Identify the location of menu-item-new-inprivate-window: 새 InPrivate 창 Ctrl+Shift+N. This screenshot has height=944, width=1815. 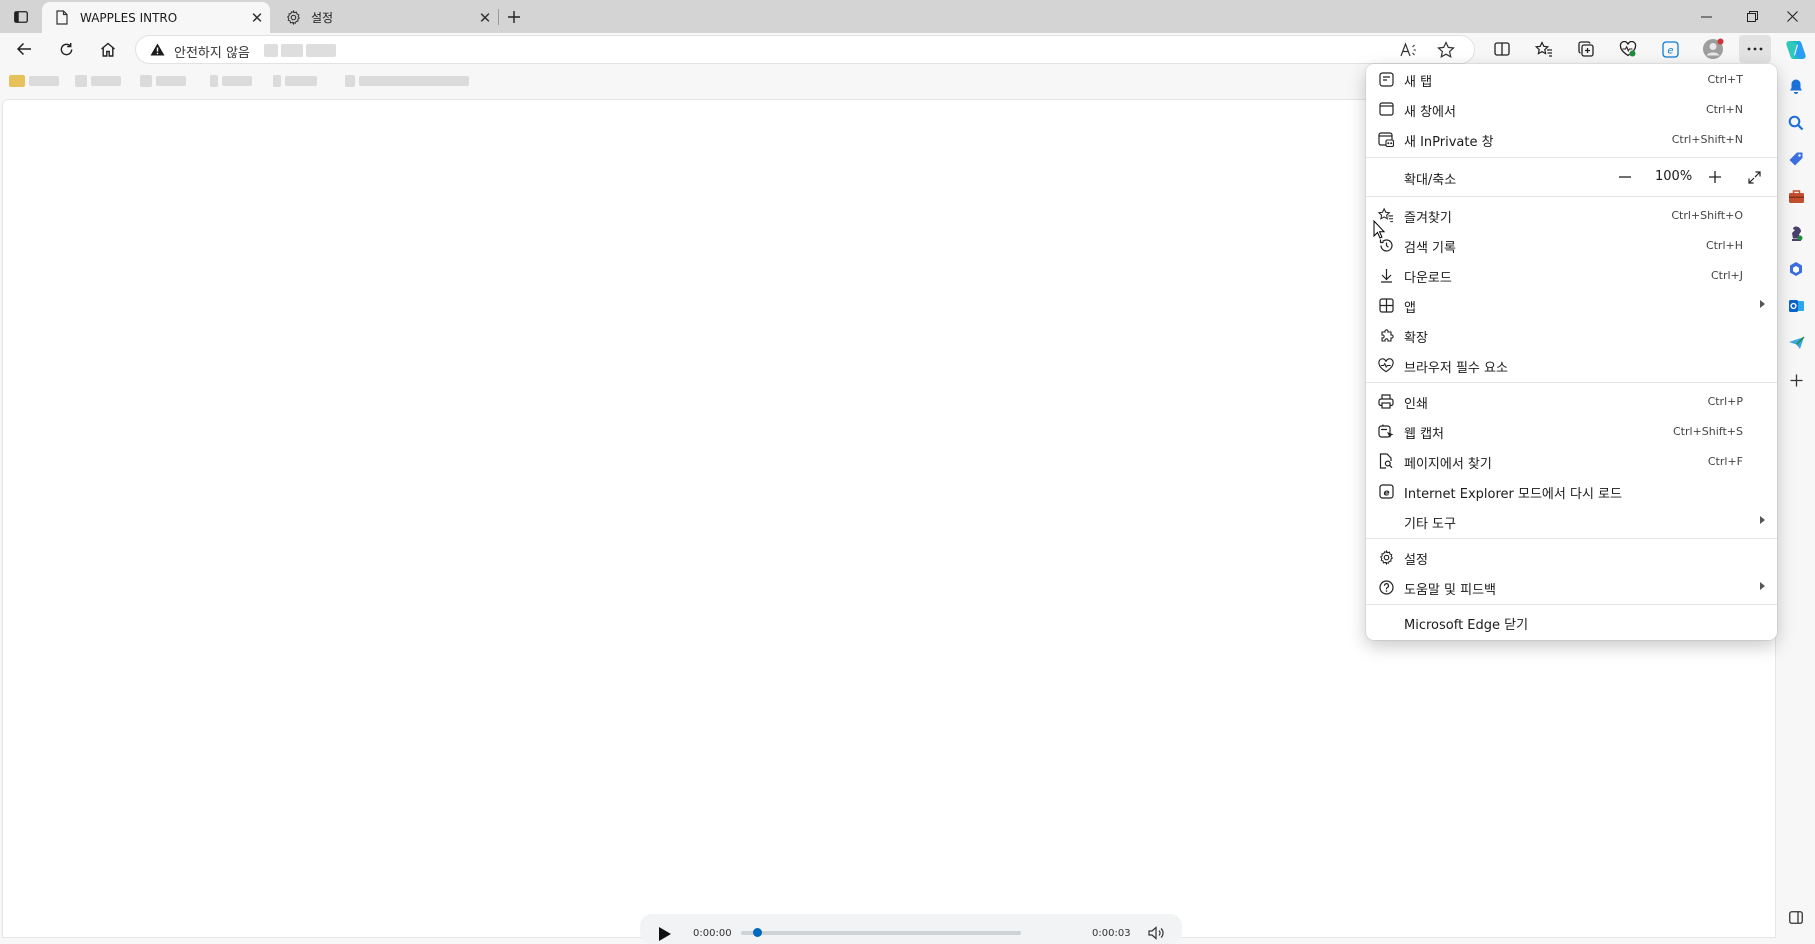
(1571, 139).